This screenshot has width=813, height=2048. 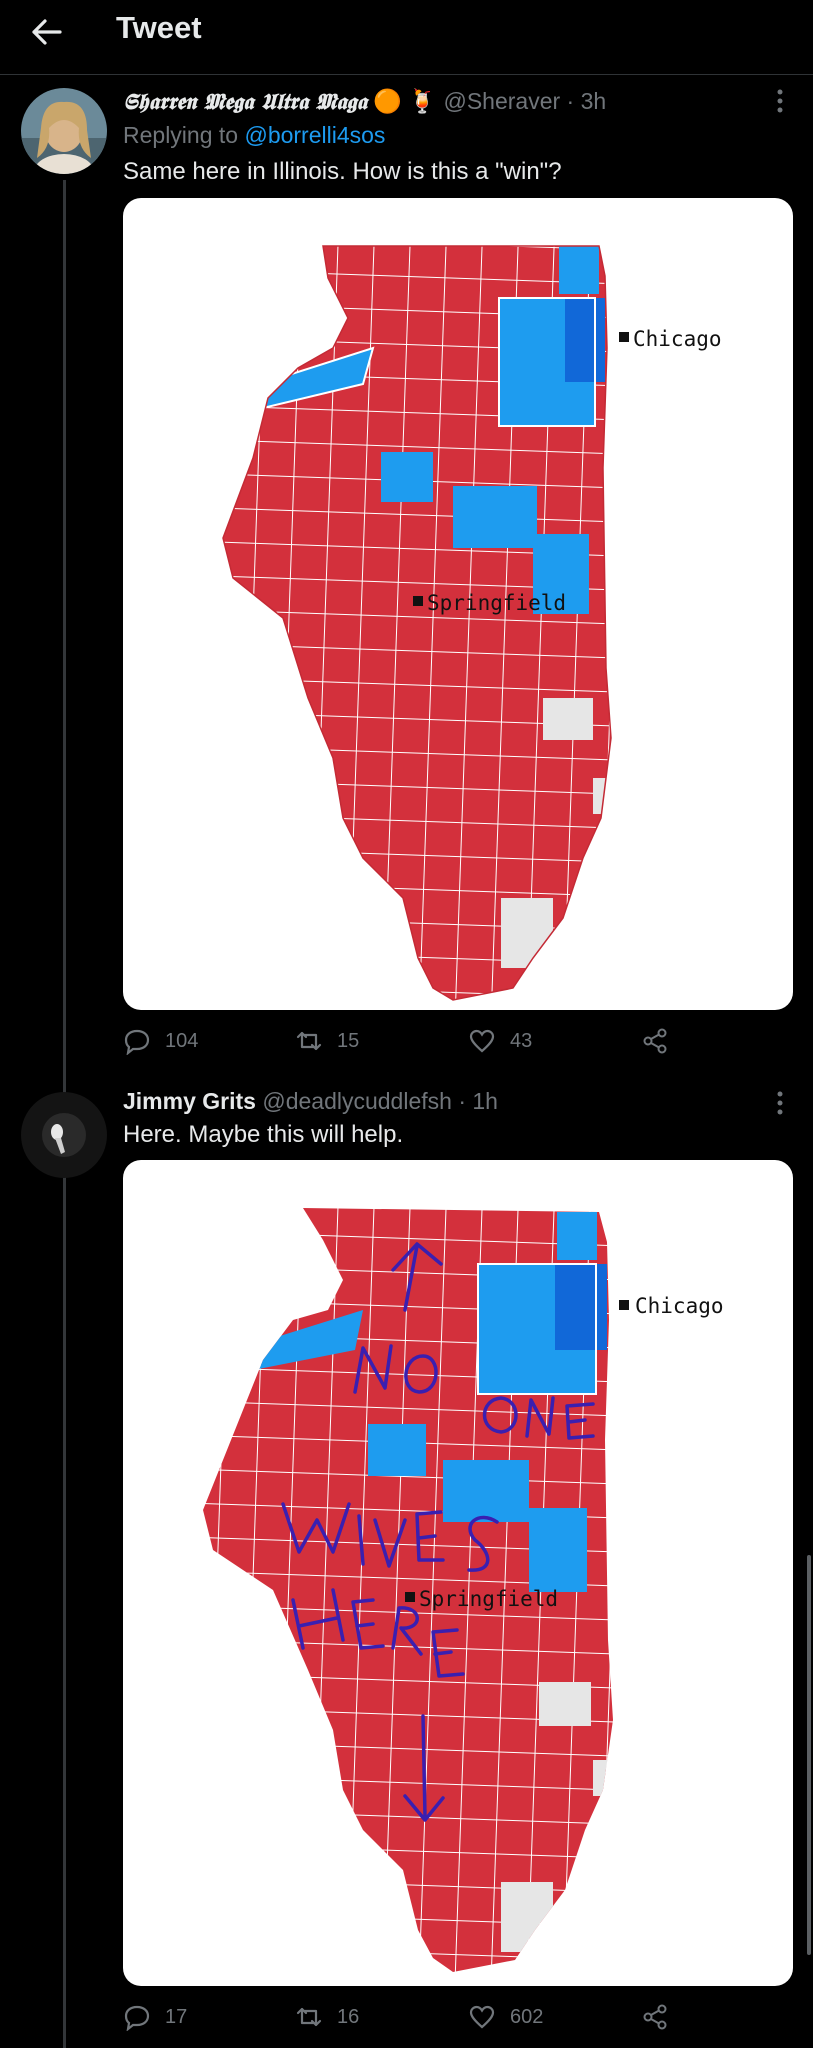 I want to click on retweet-button: 16, so click(x=327, y=2017).